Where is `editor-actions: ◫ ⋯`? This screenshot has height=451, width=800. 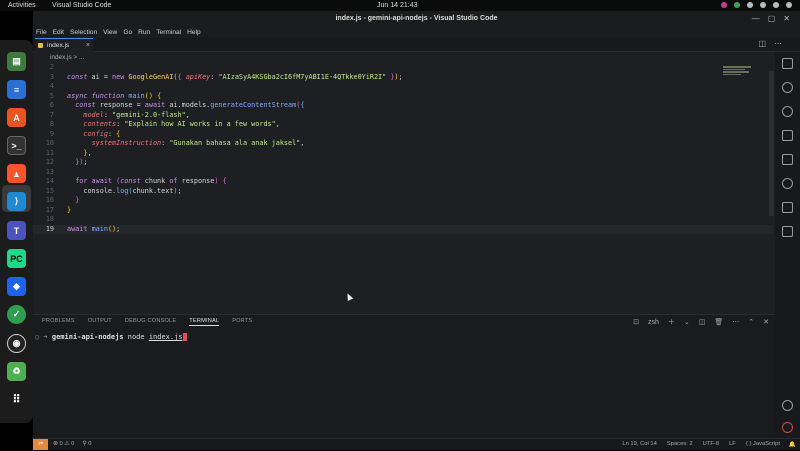
editor-actions: ◫ ⋯ is located at coordinates (770, 43).